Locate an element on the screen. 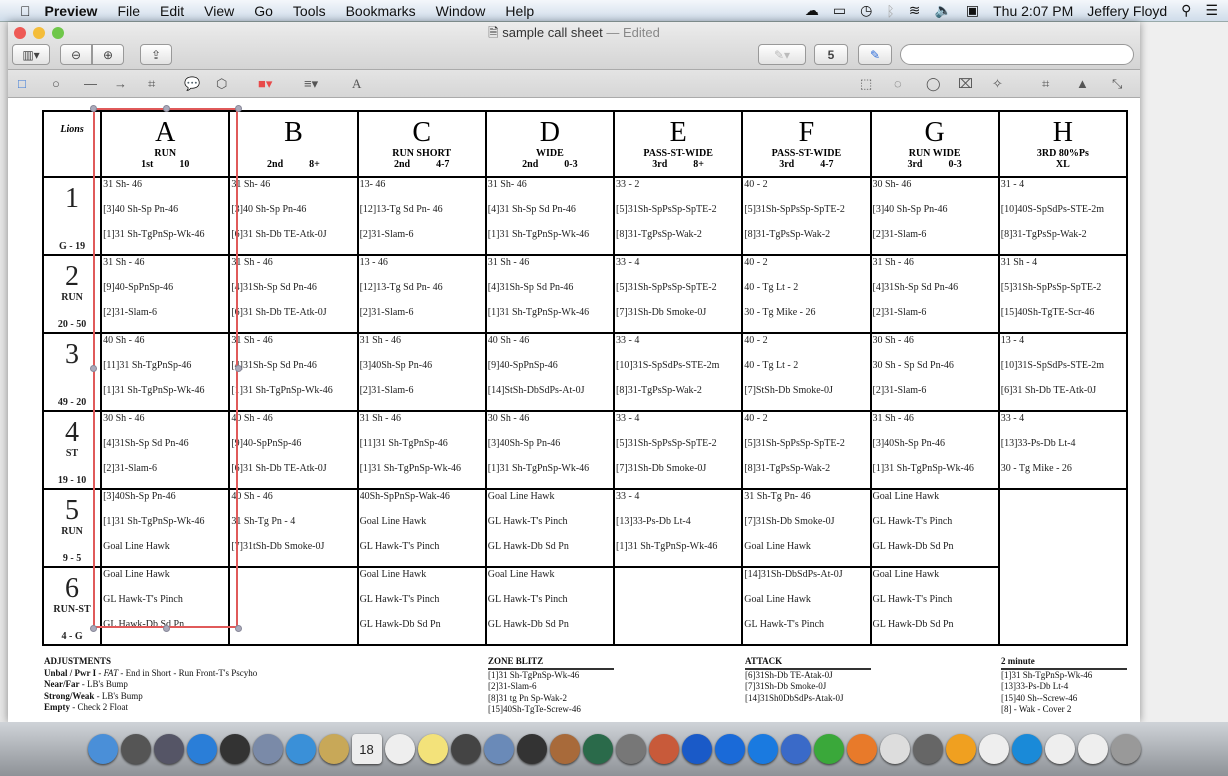 The width and height of the screenshot is (1228, 776). dock-safari-icon is located at coordinates (300, 749).